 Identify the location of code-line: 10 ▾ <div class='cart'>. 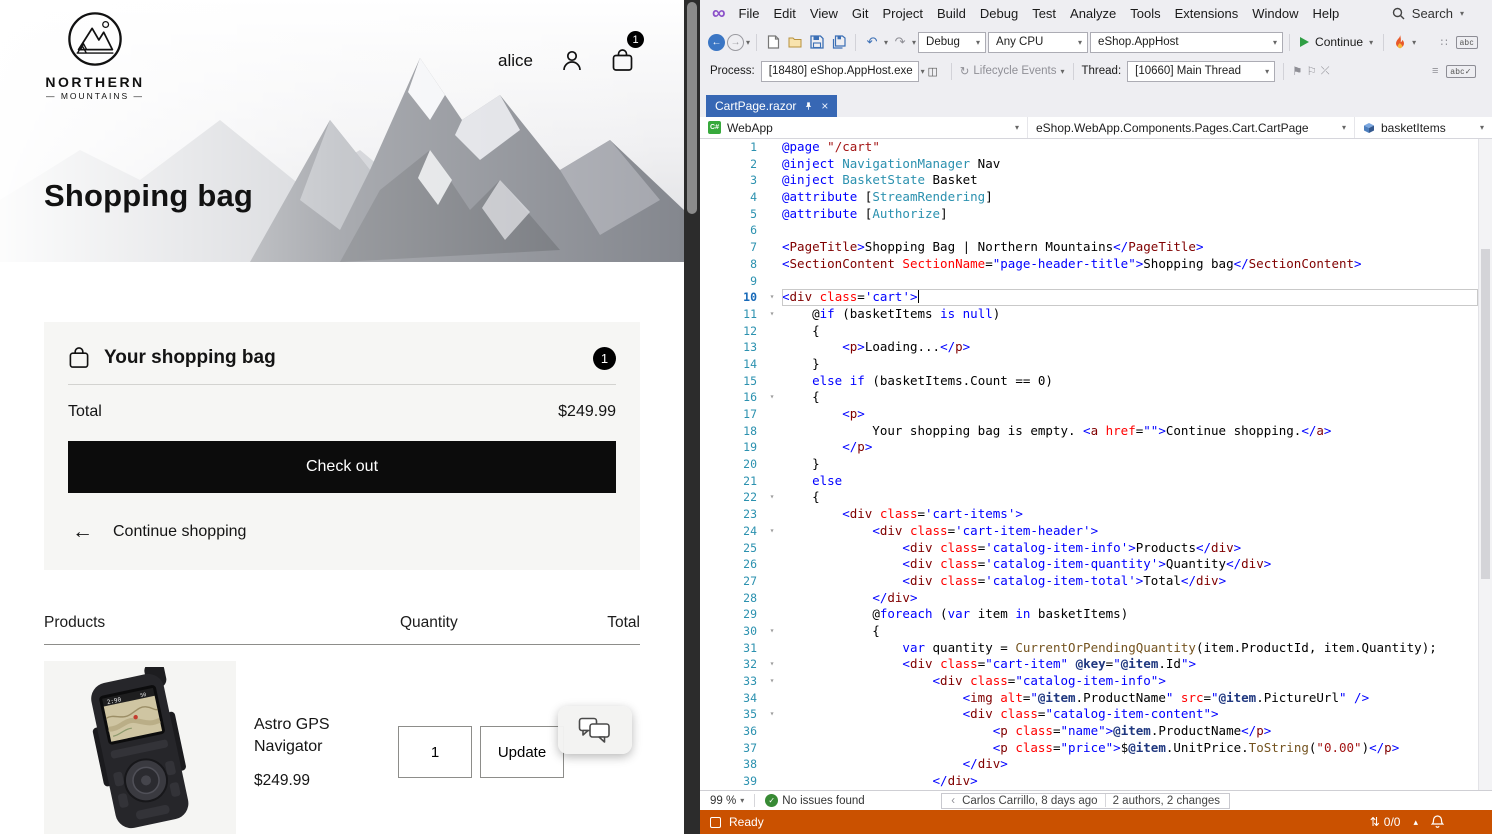
(1089, 297).